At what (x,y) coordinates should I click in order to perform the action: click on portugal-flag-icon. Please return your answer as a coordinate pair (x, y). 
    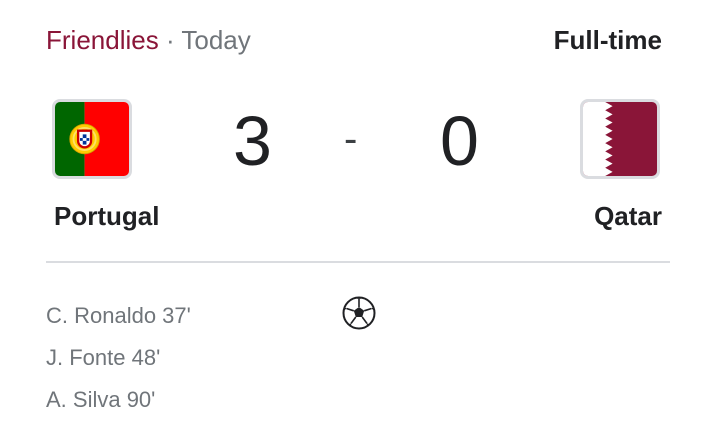
    Looking at the image, I should click on (92, 139).